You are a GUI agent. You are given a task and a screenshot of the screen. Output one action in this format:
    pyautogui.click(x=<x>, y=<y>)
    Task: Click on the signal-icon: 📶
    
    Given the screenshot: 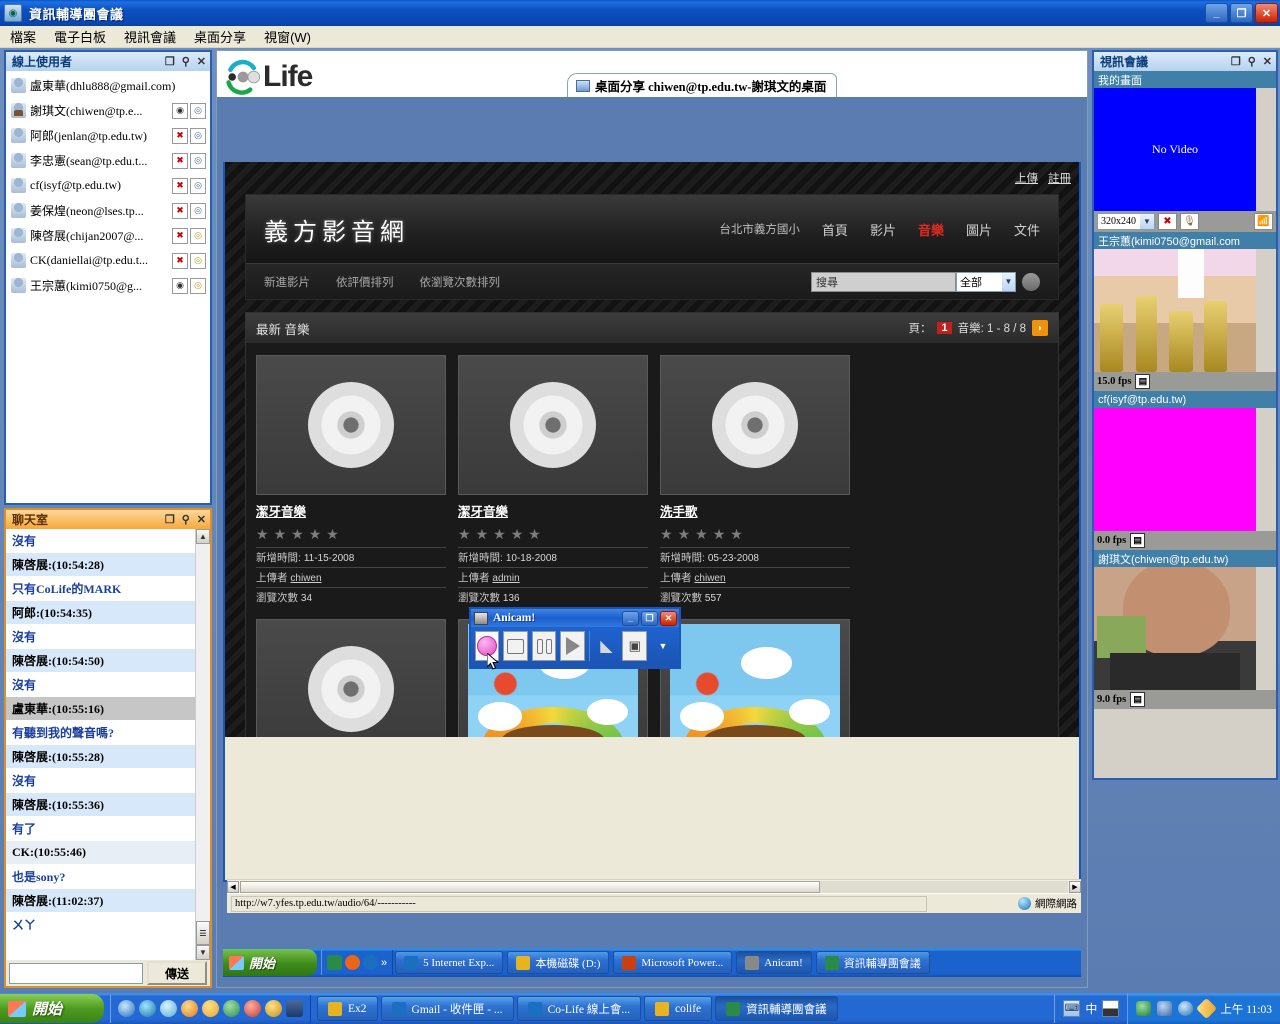 What is the action you would take?
    pyautogui.click(x=1263, y=221)
    